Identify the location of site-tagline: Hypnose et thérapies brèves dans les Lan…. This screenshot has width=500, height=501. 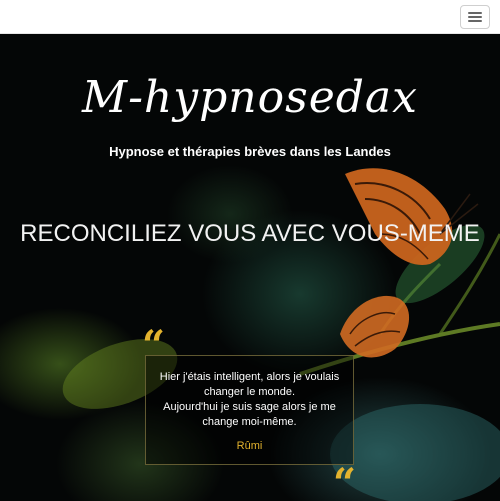
(250, 151).